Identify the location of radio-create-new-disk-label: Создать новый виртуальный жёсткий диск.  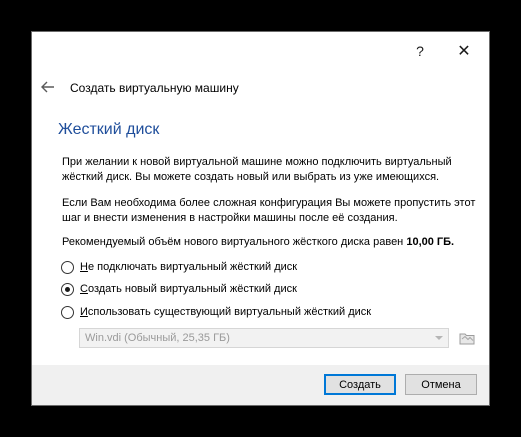
(188, 289).